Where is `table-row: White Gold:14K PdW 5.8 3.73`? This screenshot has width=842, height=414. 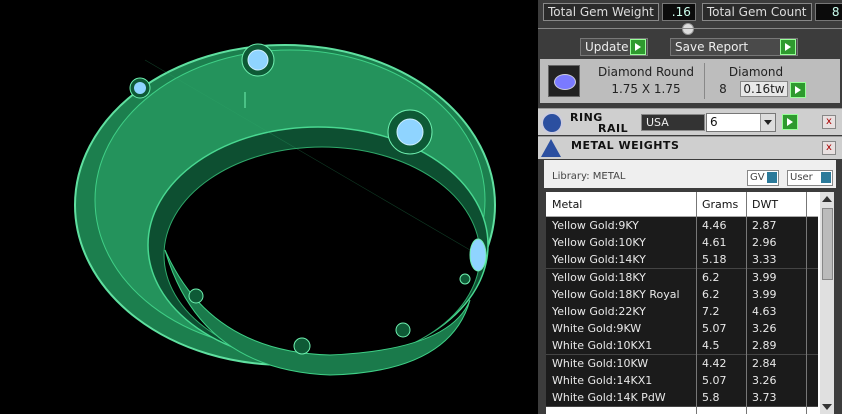 table-row: White Gold:14K PdW 5.8 3.73 is located at coordinates (682, 398).